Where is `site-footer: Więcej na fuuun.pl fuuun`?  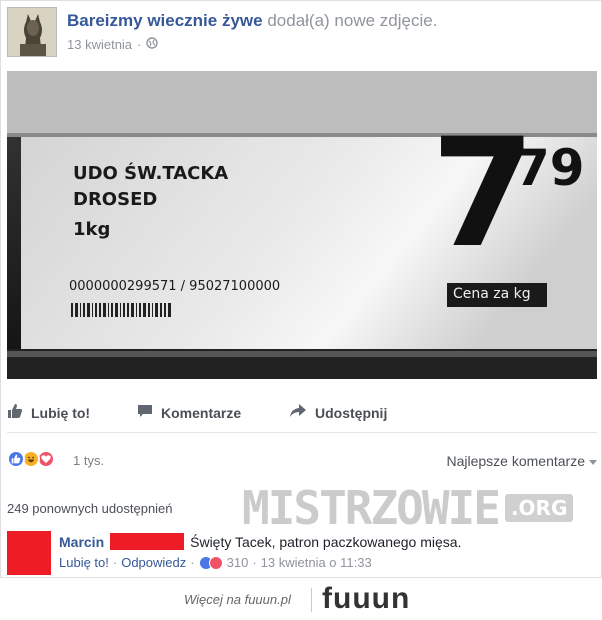 site-footer: Więcej na fuuun.pl fuuun is located at coordinates (301, 600).